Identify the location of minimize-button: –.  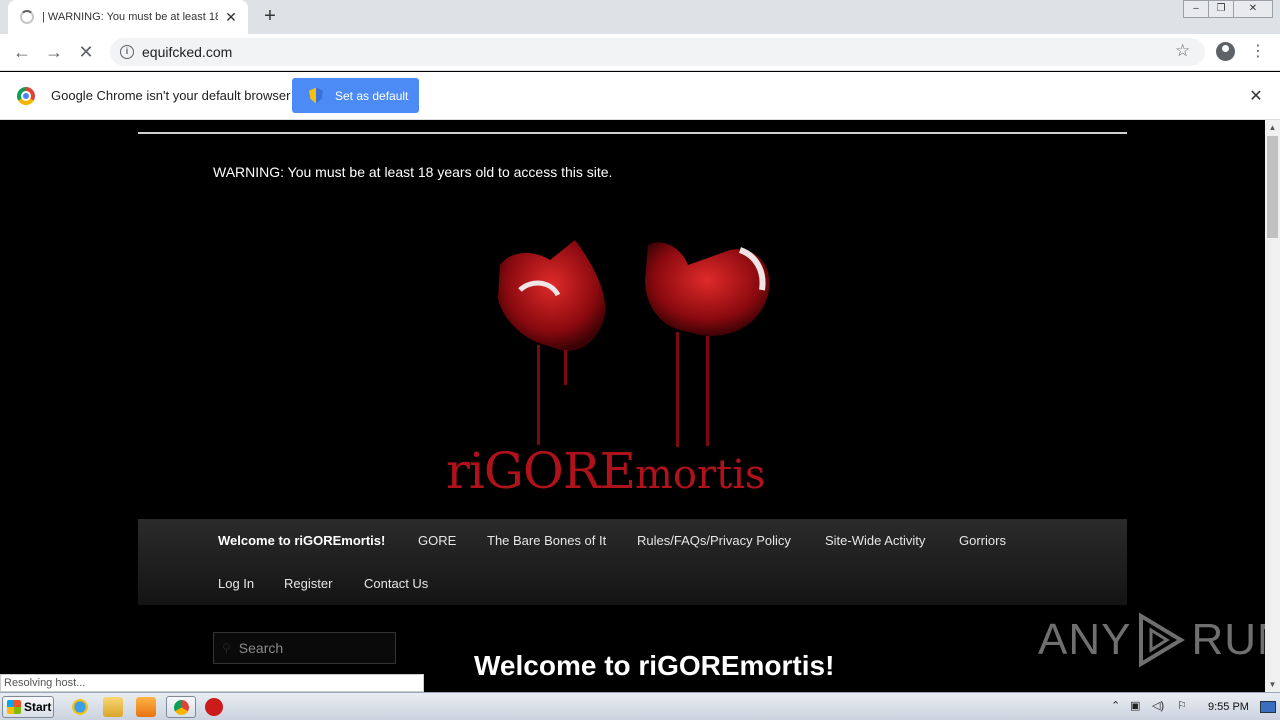
(1196, 9).